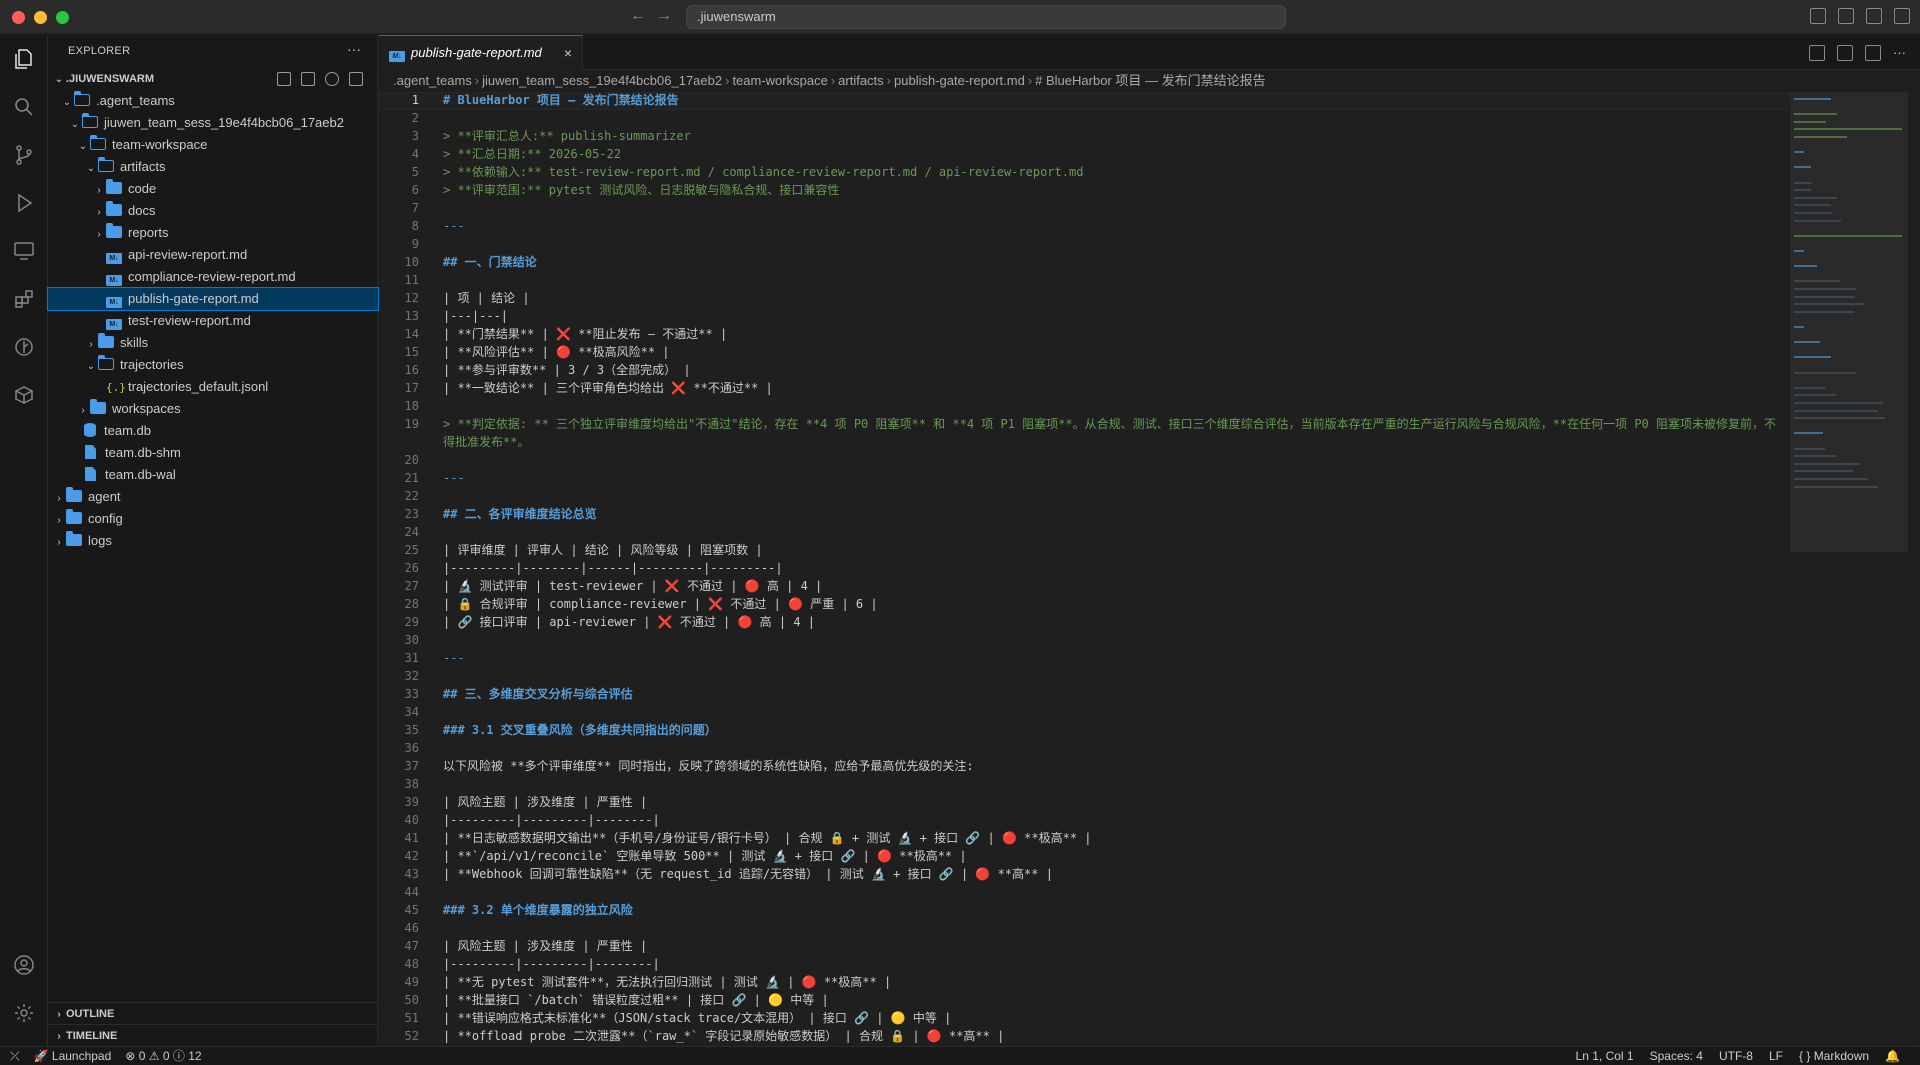 The height and width of the screenshot is (1065, 1920). Describe the element at coordinates (1113, 946) in the screenshot. I see `code-line: | 风险主题 | 涉及维度 | 严重性 |` at that location.